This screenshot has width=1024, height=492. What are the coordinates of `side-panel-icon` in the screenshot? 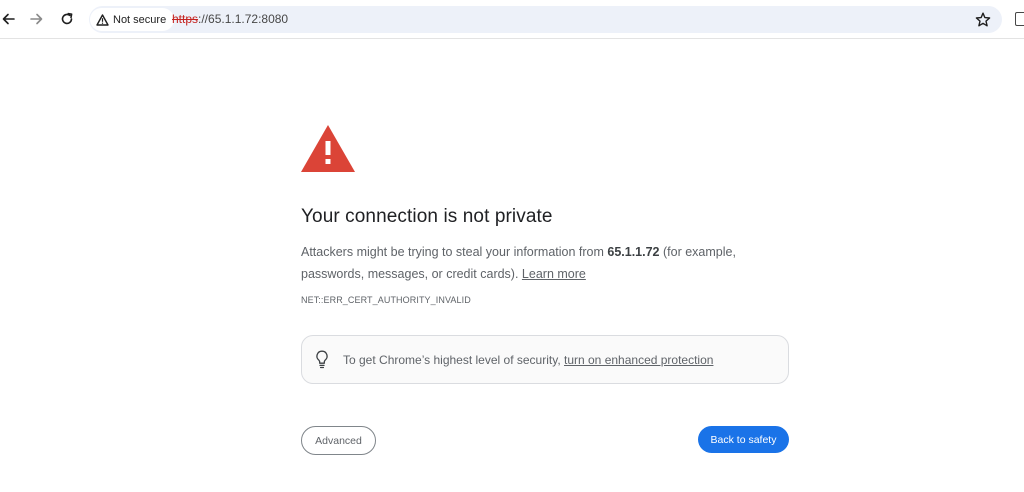 It's located at (1019, 19).